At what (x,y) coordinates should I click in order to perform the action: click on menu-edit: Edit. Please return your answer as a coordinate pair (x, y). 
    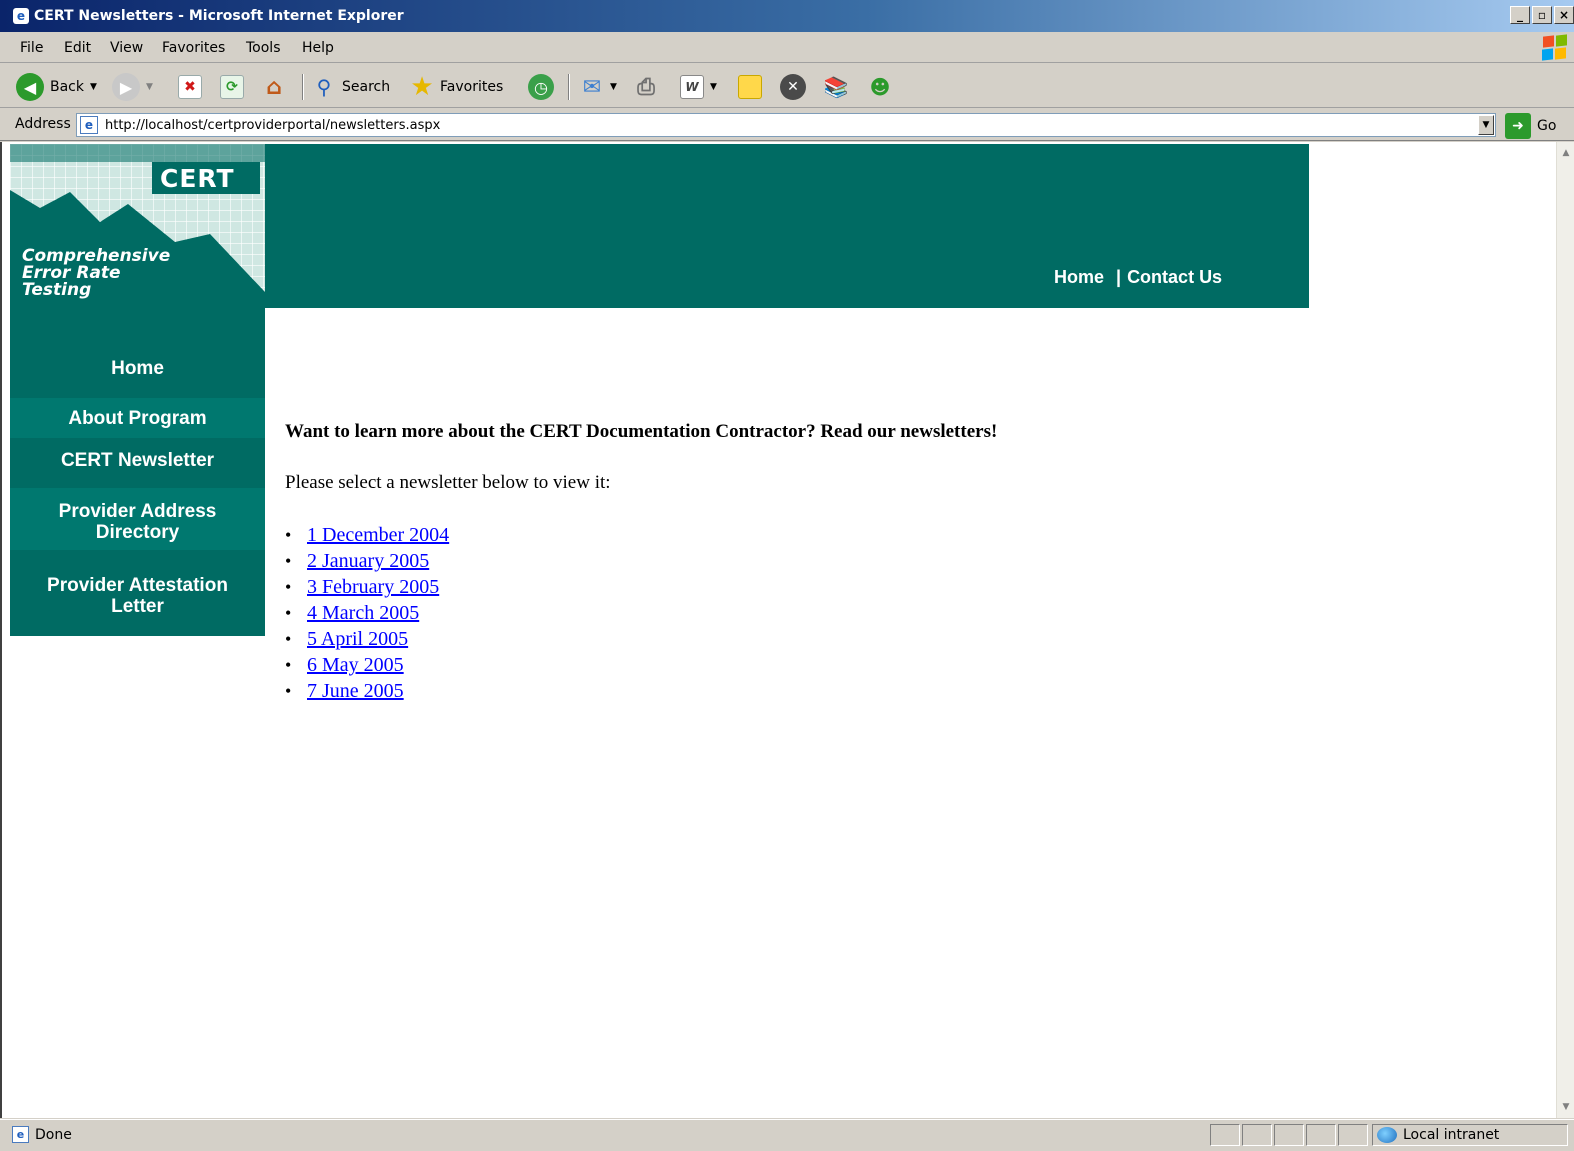
    Looking at the image, I should click on (77, 48).